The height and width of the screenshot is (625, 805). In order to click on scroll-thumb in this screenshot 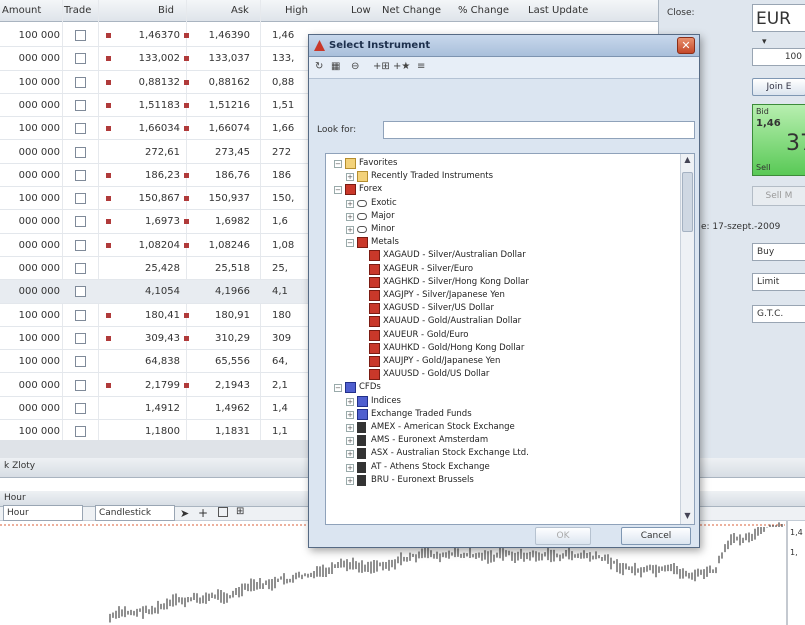, I will do `click(687, 202)`.